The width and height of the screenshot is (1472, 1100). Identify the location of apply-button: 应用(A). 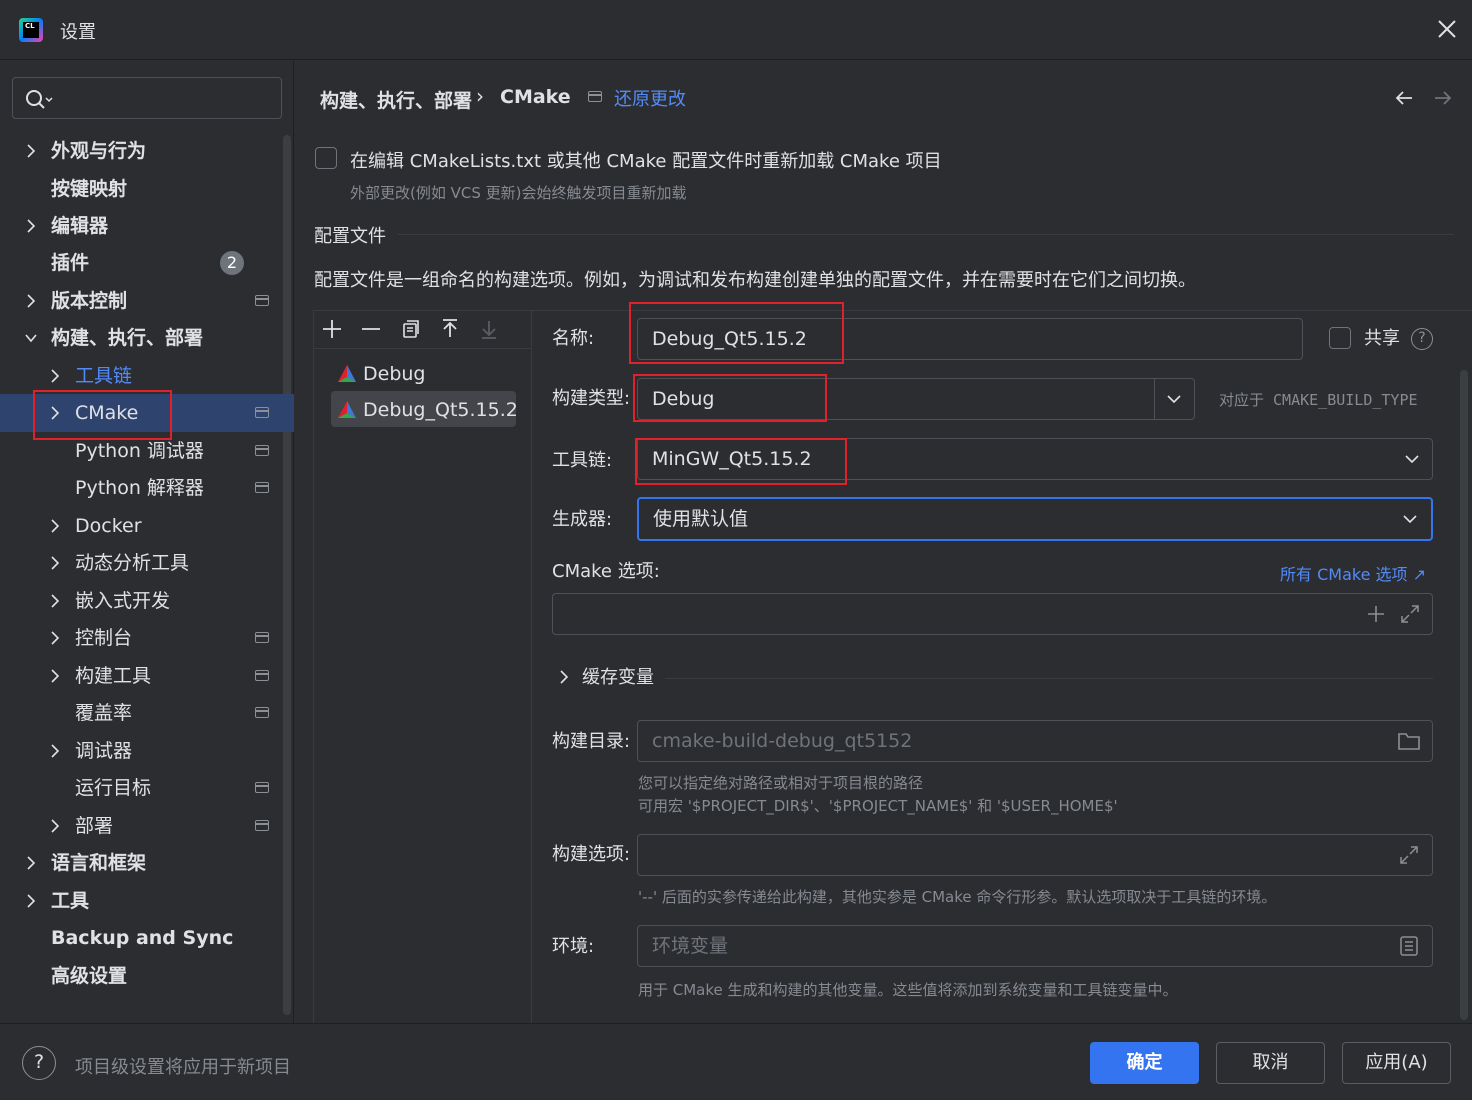
(1396, 1063).